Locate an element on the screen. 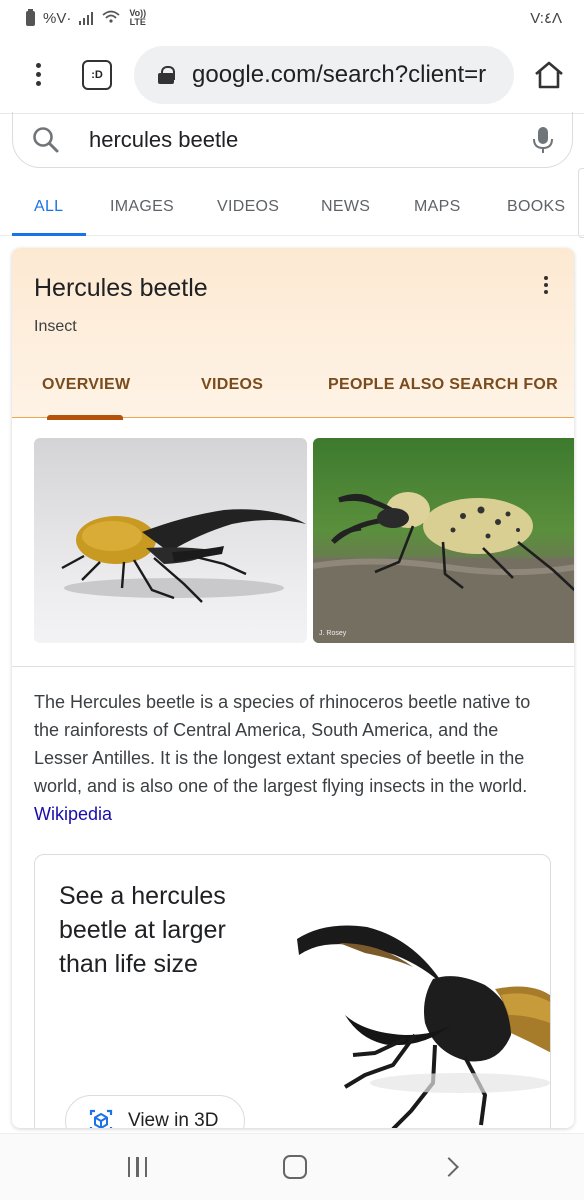  search-box: hercules beetle is located at coordinates (292, 140).